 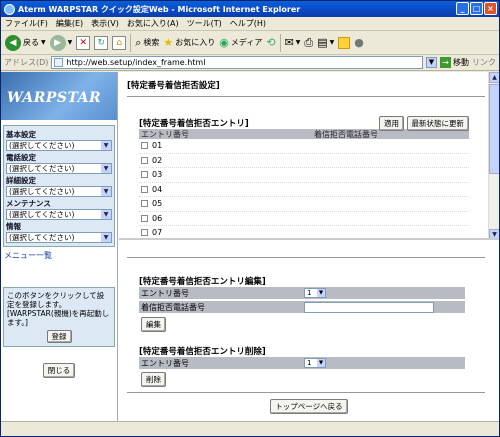 I want to click on select-maintenance: (選択してください) ▼, so click(x=59, y=214).